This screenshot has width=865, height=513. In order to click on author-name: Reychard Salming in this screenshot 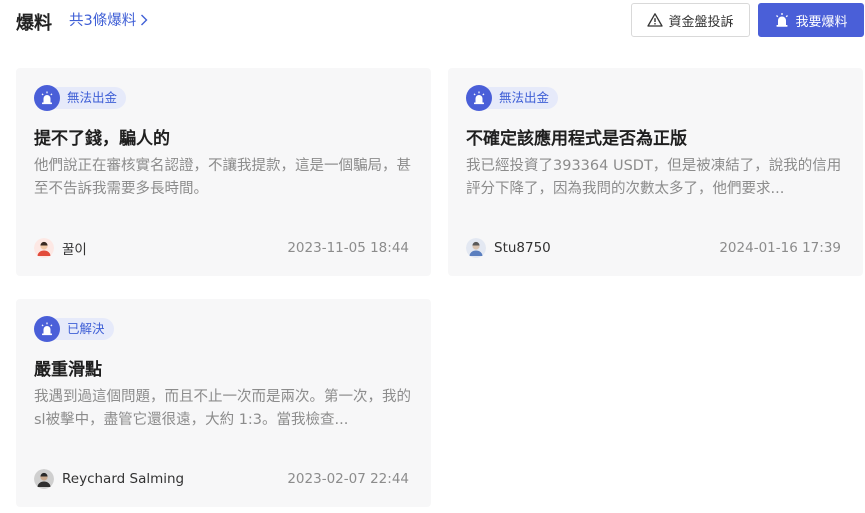, I will do `click(123, 479)`.